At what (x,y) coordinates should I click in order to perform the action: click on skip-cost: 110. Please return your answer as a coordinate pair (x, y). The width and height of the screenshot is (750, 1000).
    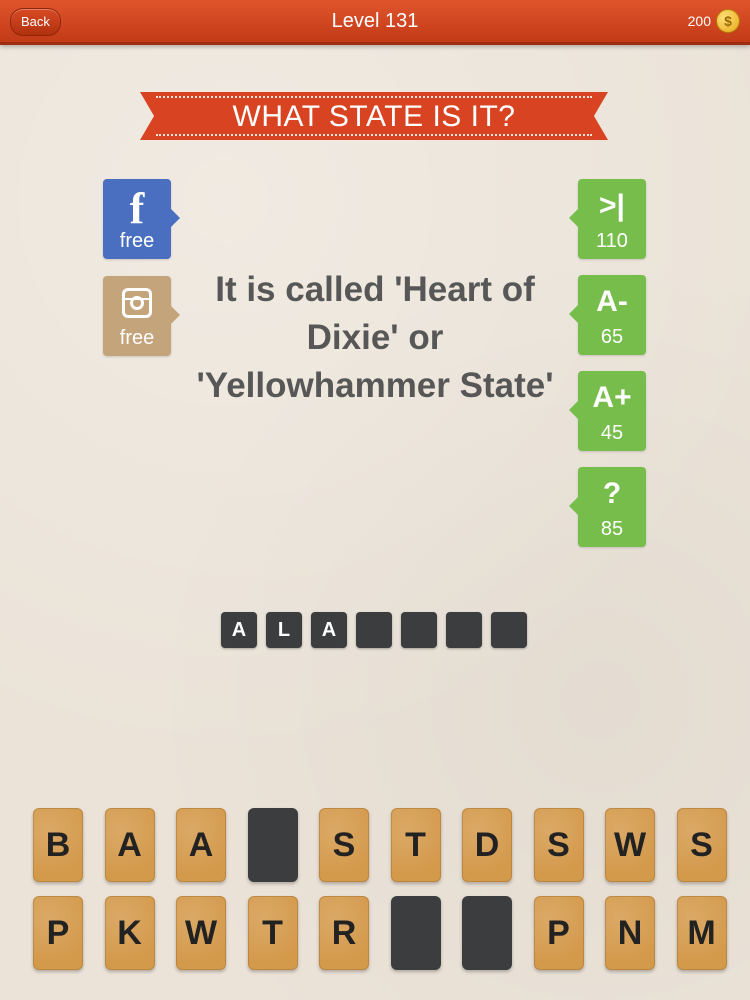
    Looking at the image, I should click on (612, 241).